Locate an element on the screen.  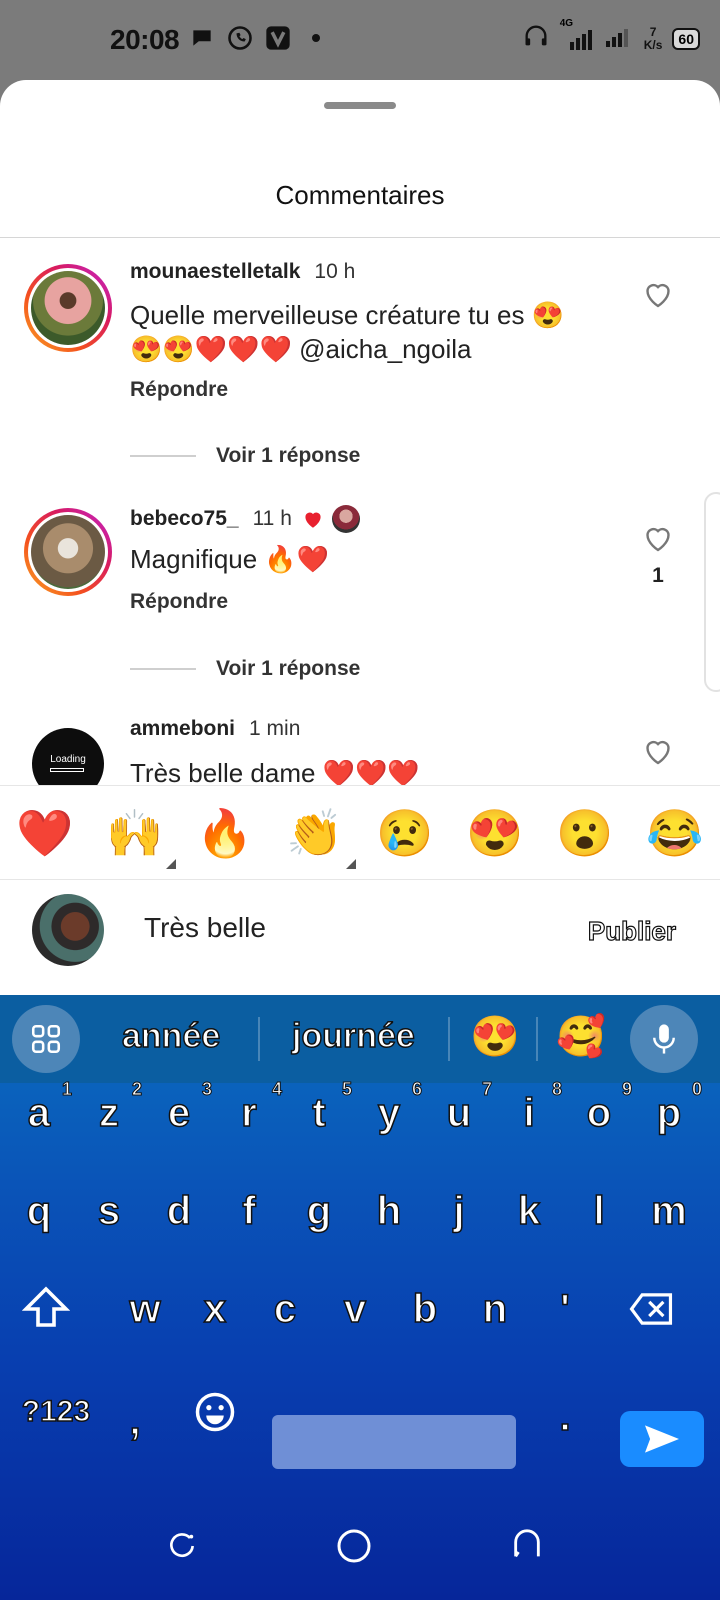
microphone-icon is located at coordinates (664, 1039).